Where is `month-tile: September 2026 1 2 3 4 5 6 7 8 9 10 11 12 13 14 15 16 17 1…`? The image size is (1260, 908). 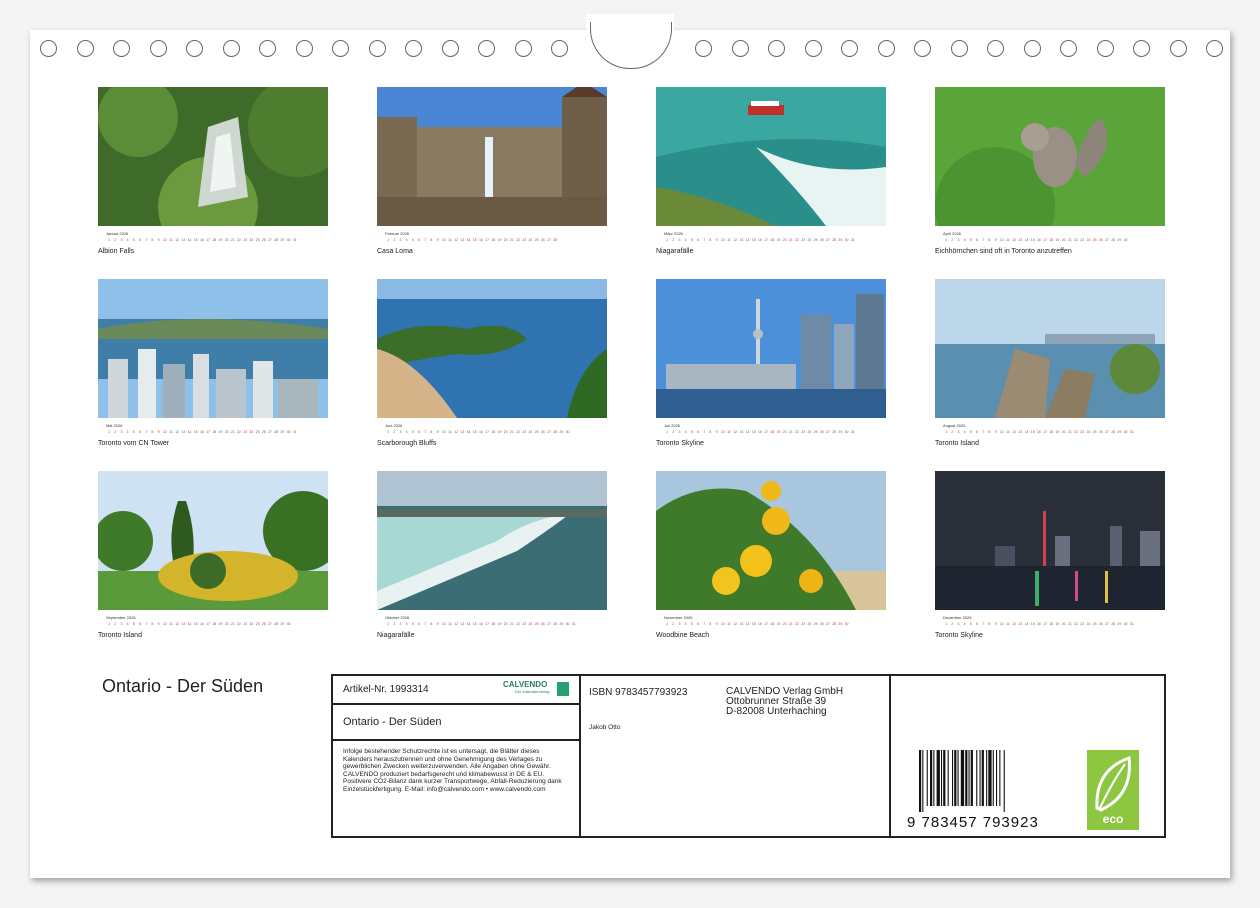 month-tile: September 2026 1 2 3 4 5 6 7 8 9 10 11 12 13 14 15 16 17 1… is located at coordinates (213, 555).